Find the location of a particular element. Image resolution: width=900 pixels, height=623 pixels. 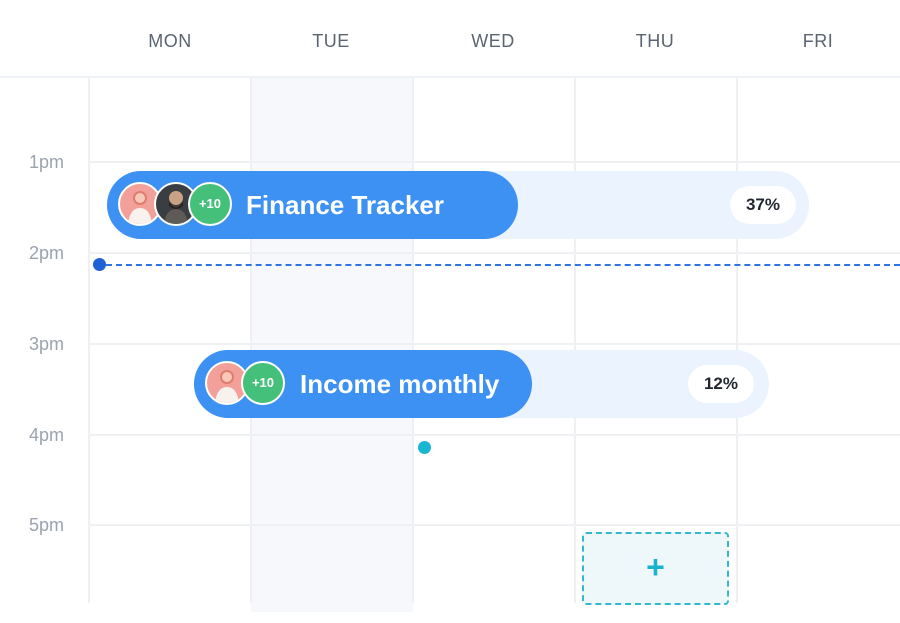

add-event-button: + is located at coordinates (655, 568).